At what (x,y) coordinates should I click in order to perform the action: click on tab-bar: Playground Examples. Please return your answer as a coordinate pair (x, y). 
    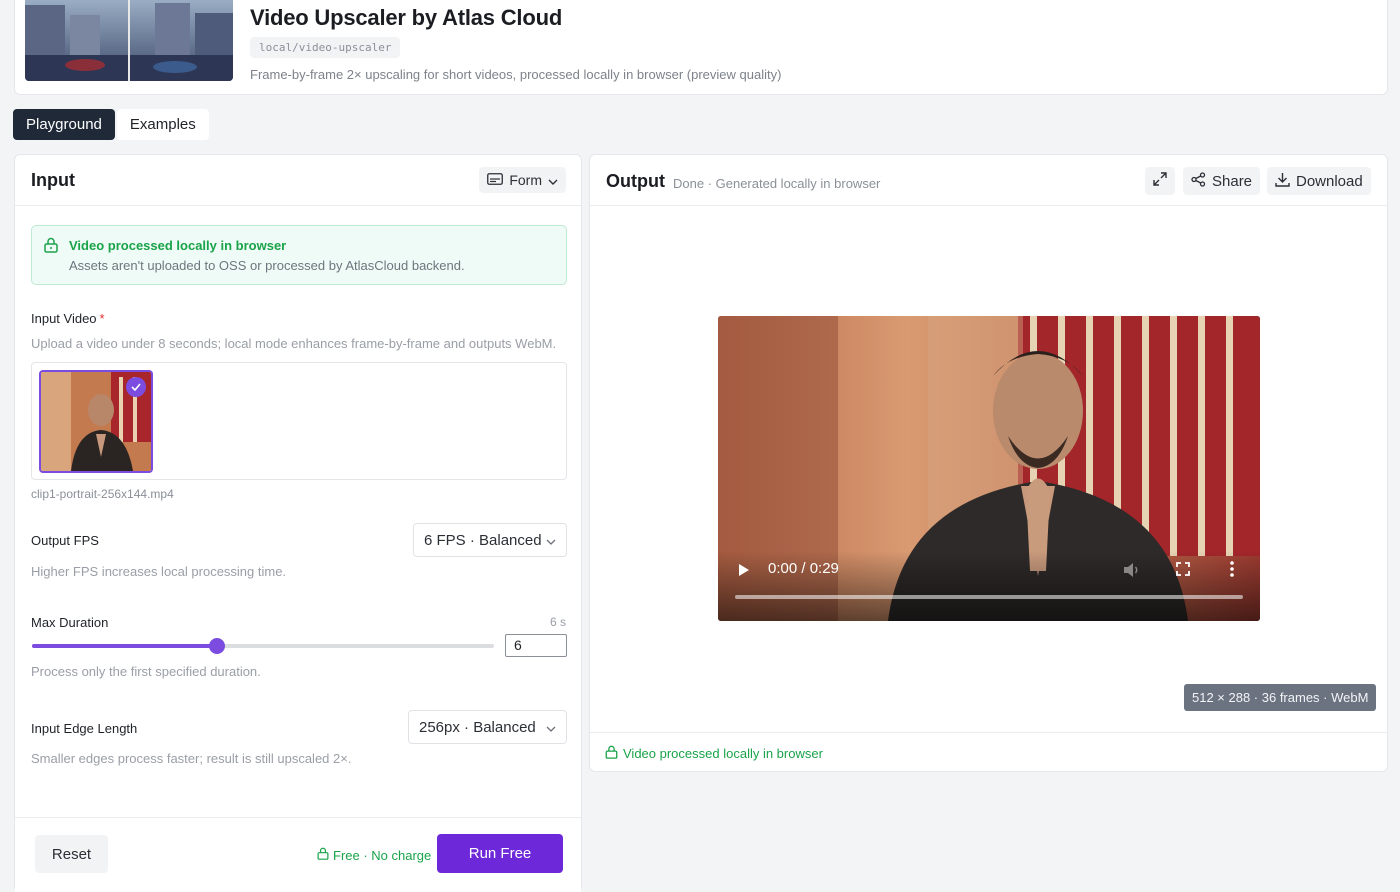
    Looking at the image, I should click on (111, 124).